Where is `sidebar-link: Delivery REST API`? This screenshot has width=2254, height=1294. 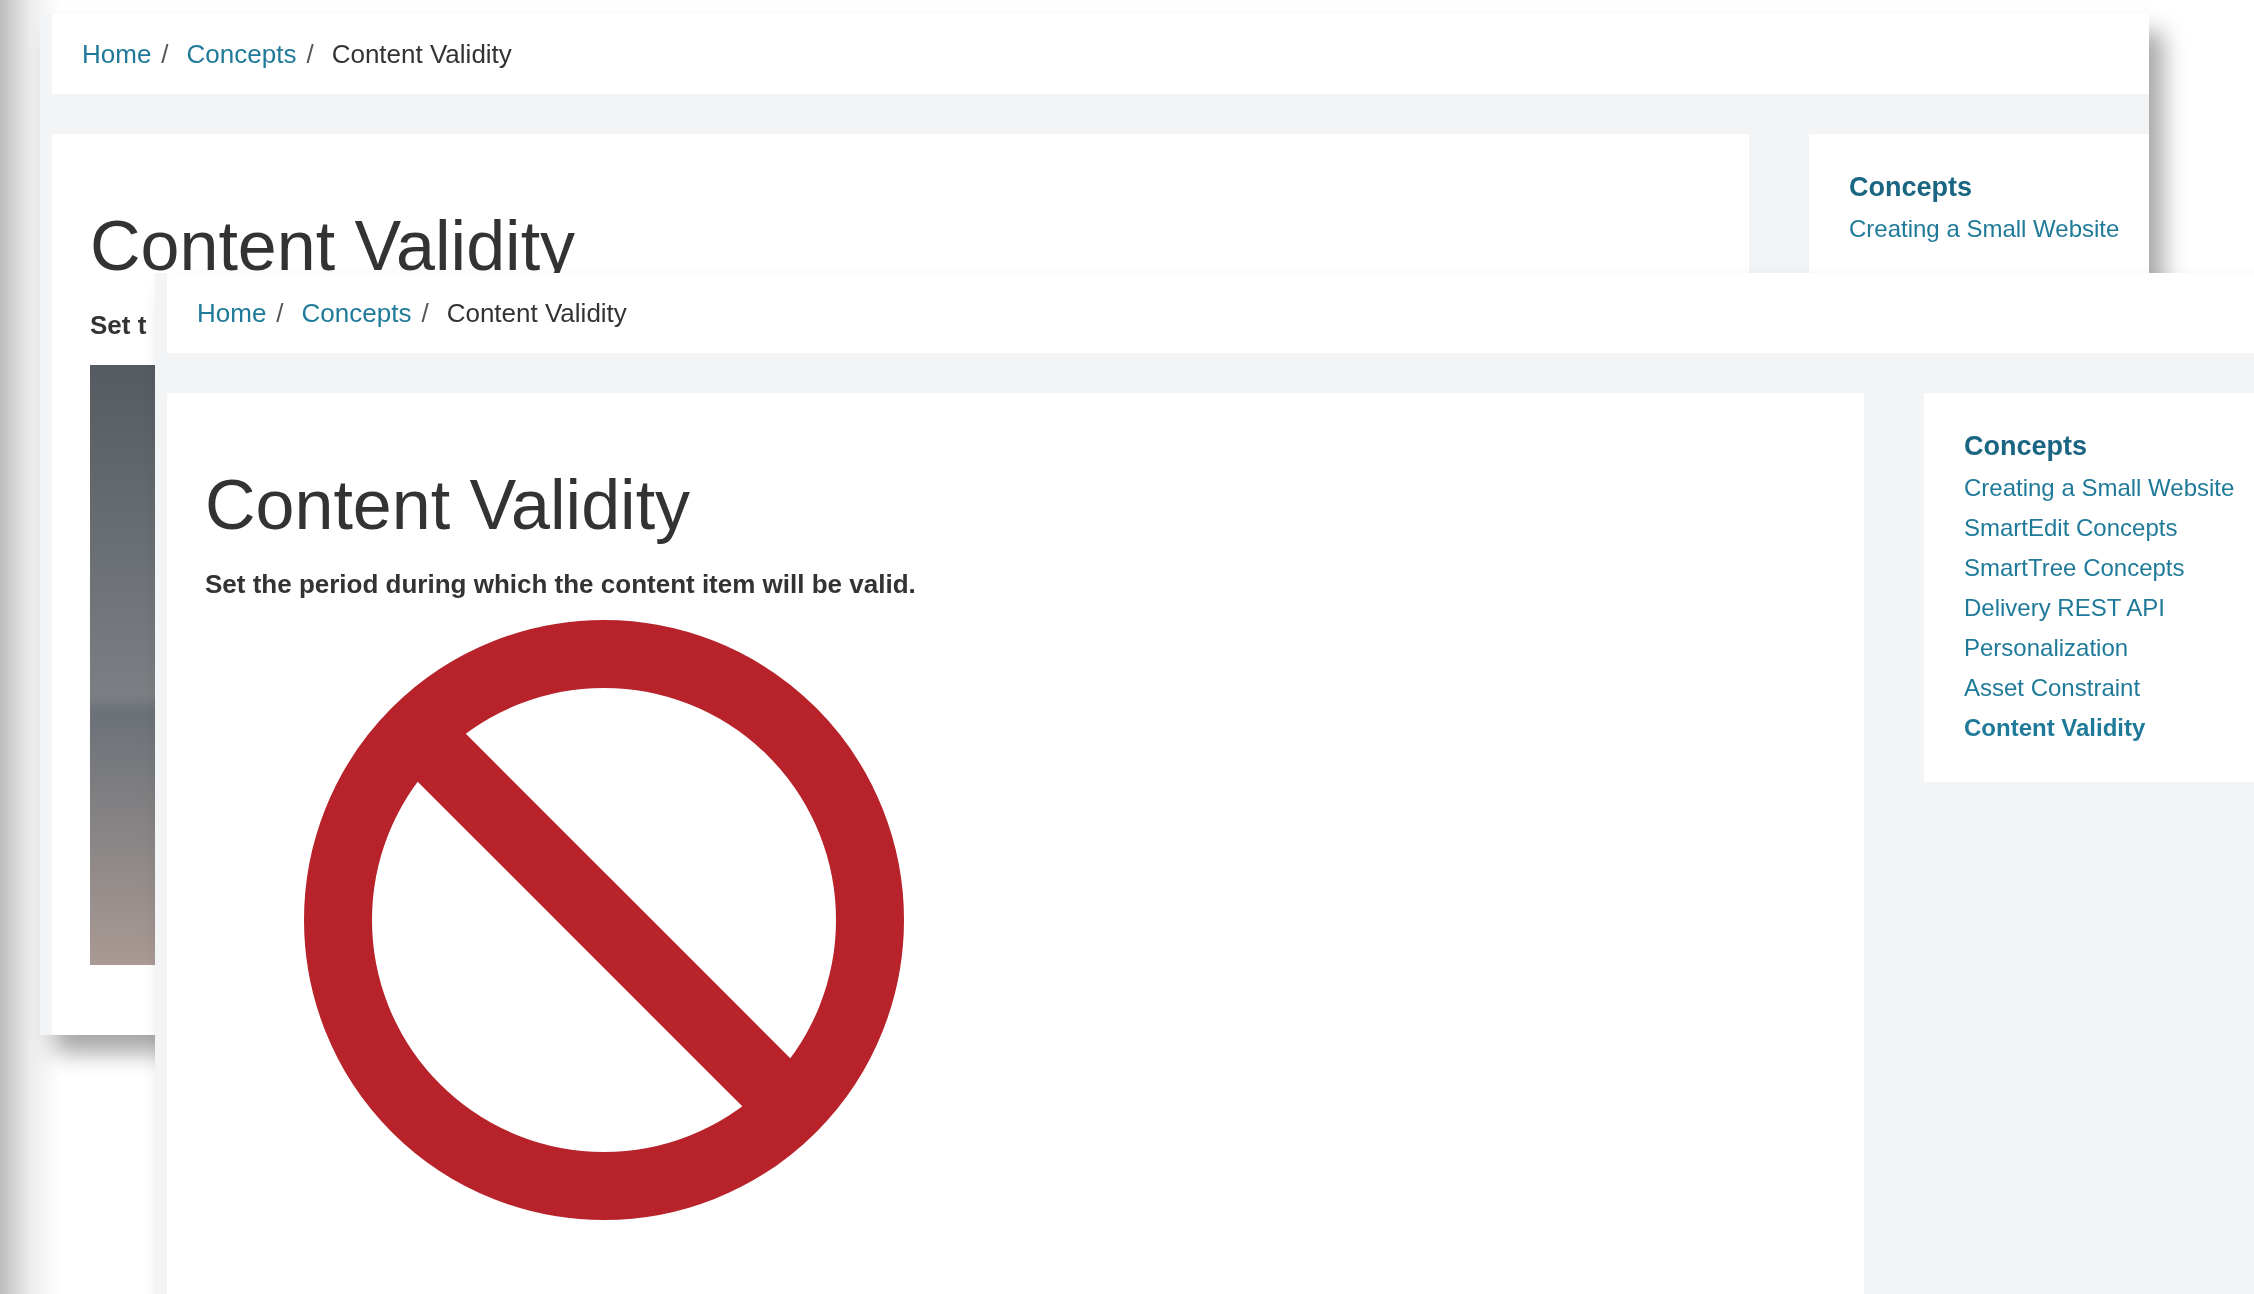 sidebar-link: Delivery REST API is located at coordinates (2109, 608).